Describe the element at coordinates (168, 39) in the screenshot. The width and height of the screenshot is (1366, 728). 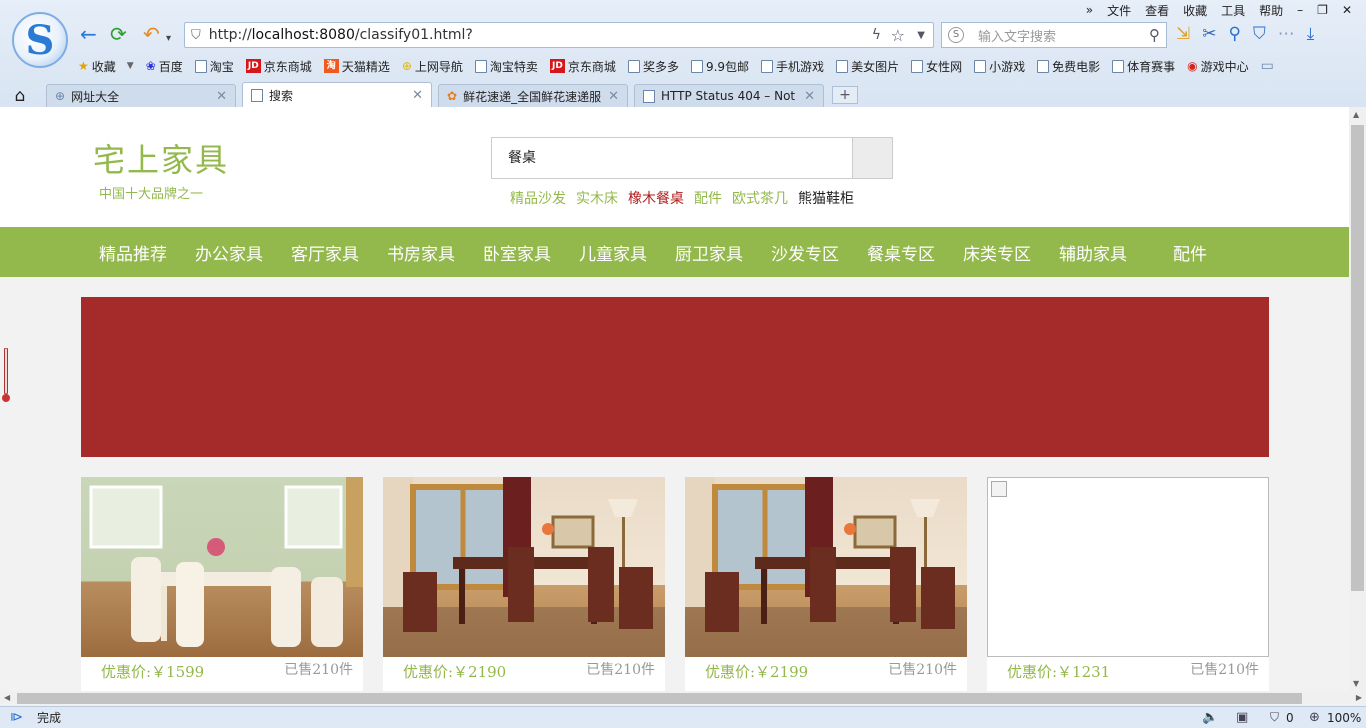
I see `undo-dropdown-icon: ▾` at that location.